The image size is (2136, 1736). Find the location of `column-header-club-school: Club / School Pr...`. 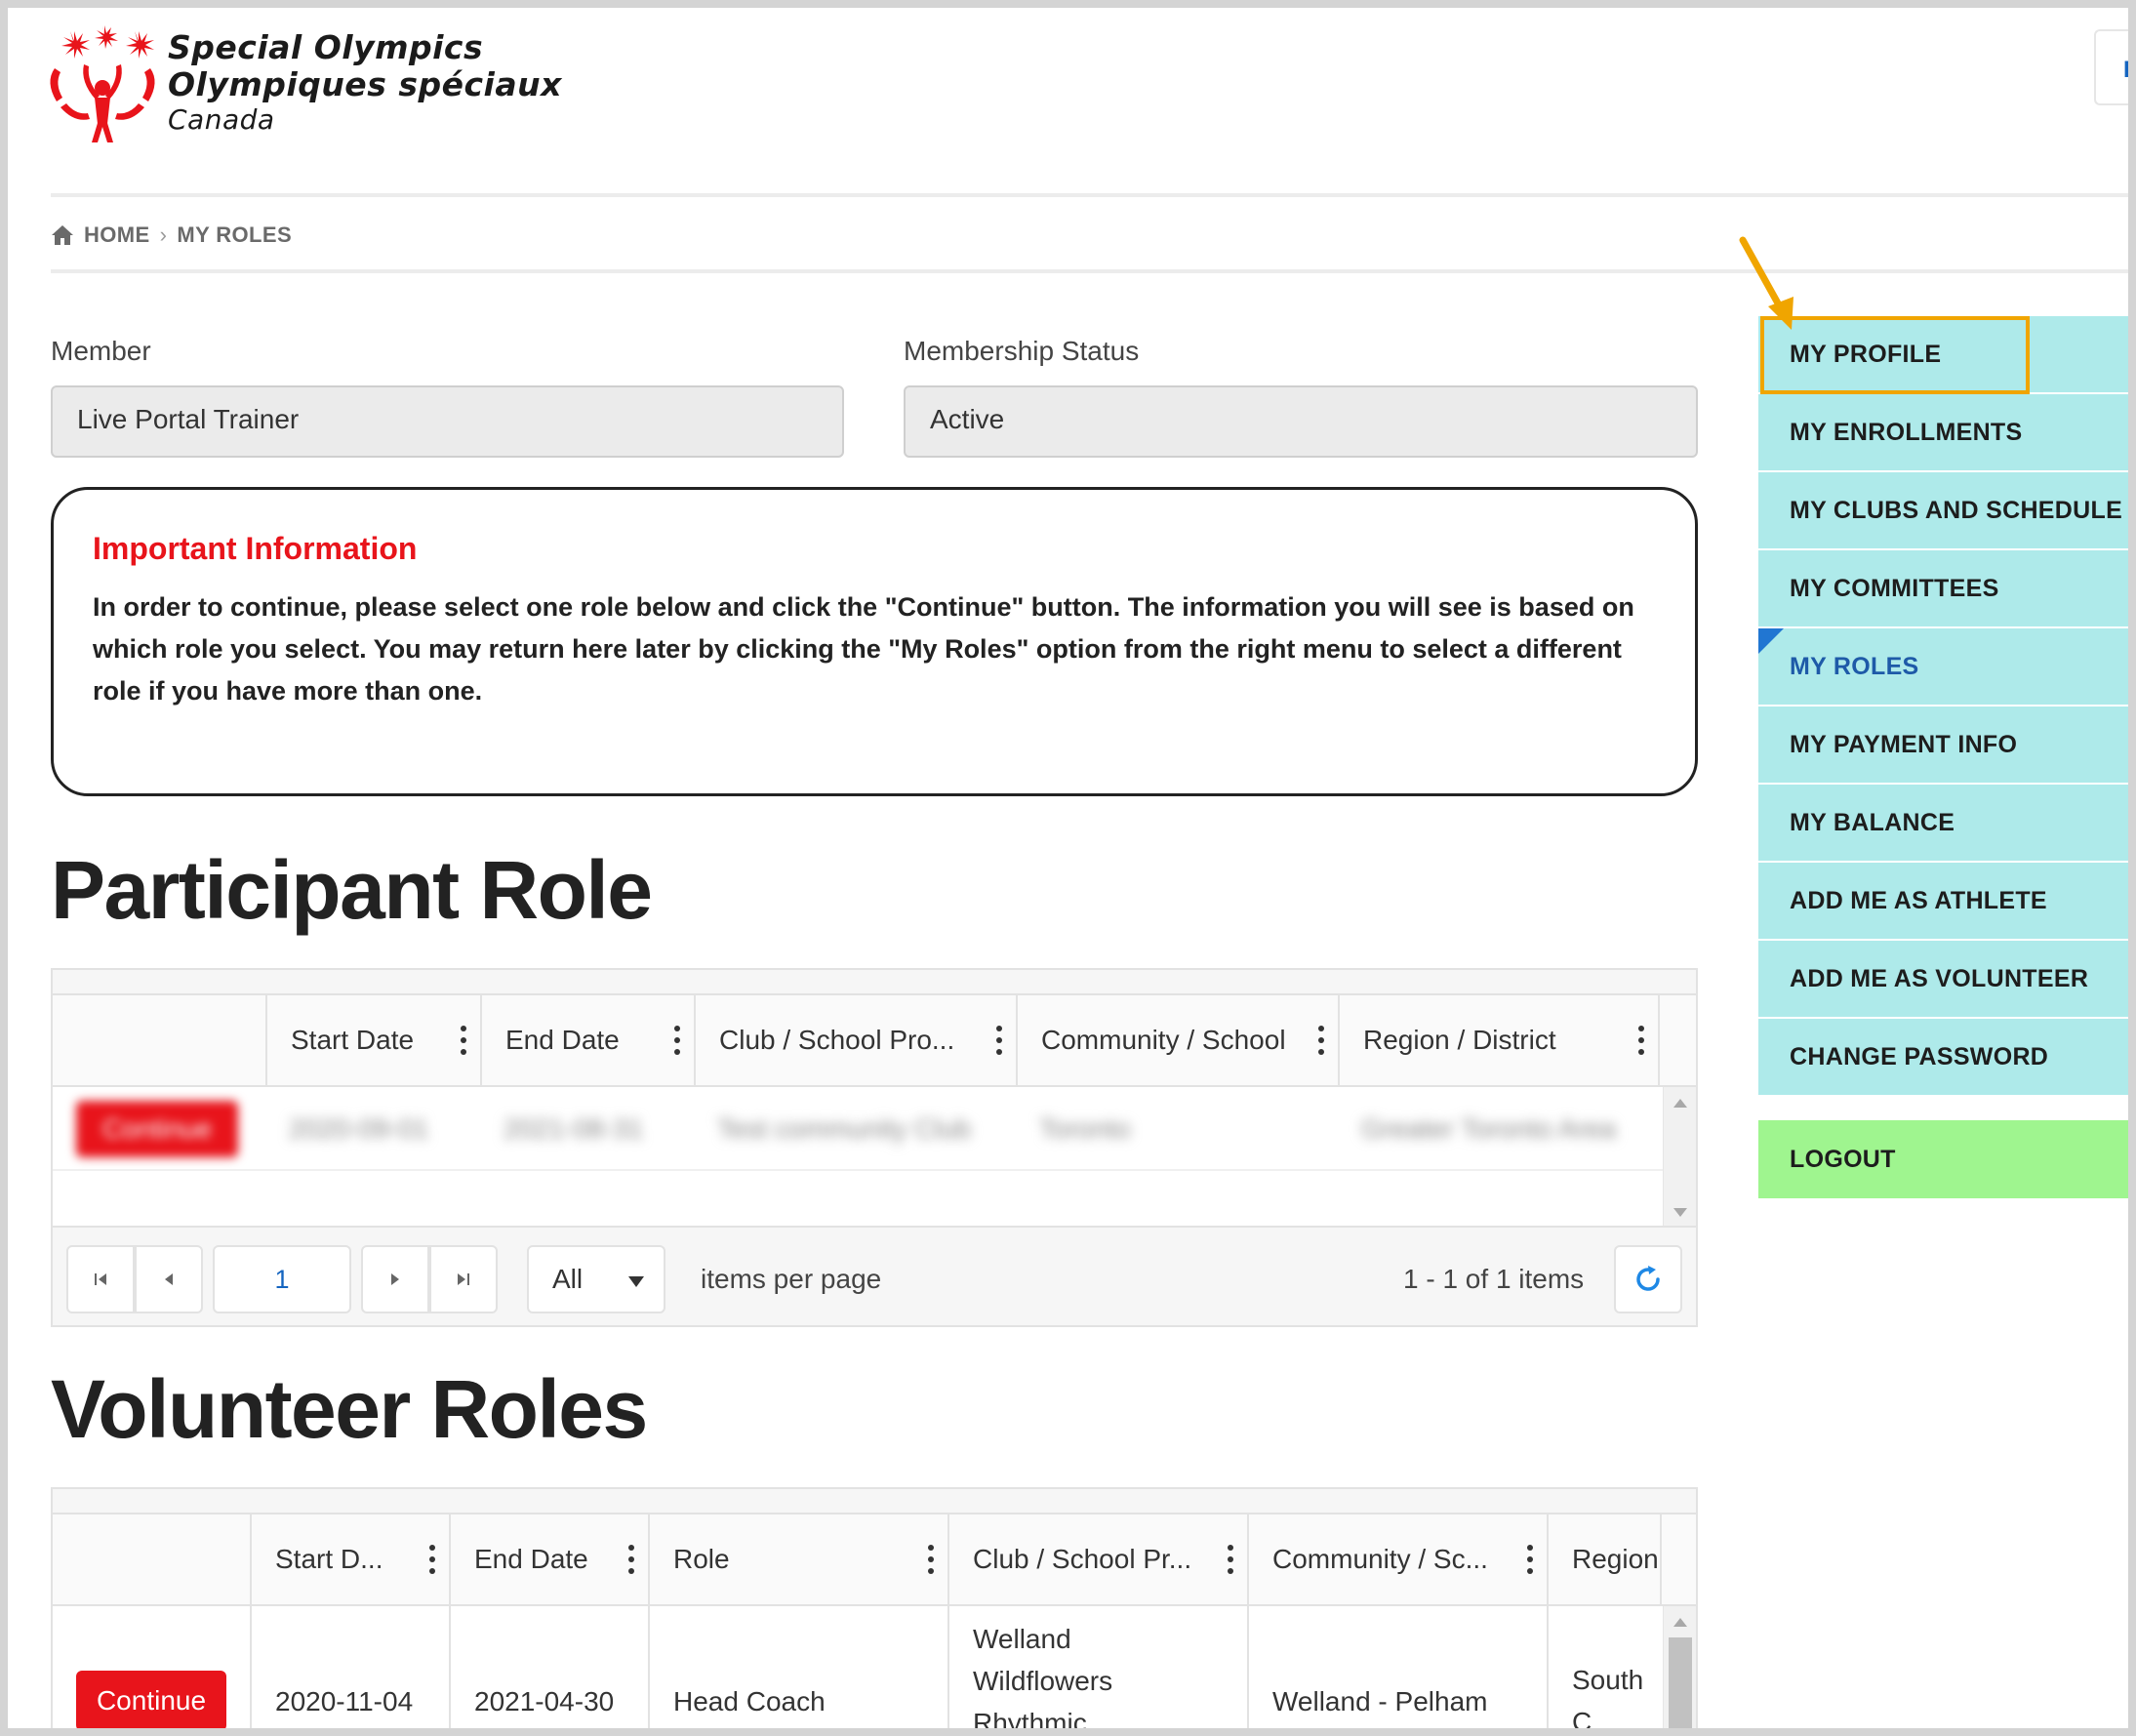

column-header-club-school: Club / School Pr... is located at coordinates (1097, 1559).